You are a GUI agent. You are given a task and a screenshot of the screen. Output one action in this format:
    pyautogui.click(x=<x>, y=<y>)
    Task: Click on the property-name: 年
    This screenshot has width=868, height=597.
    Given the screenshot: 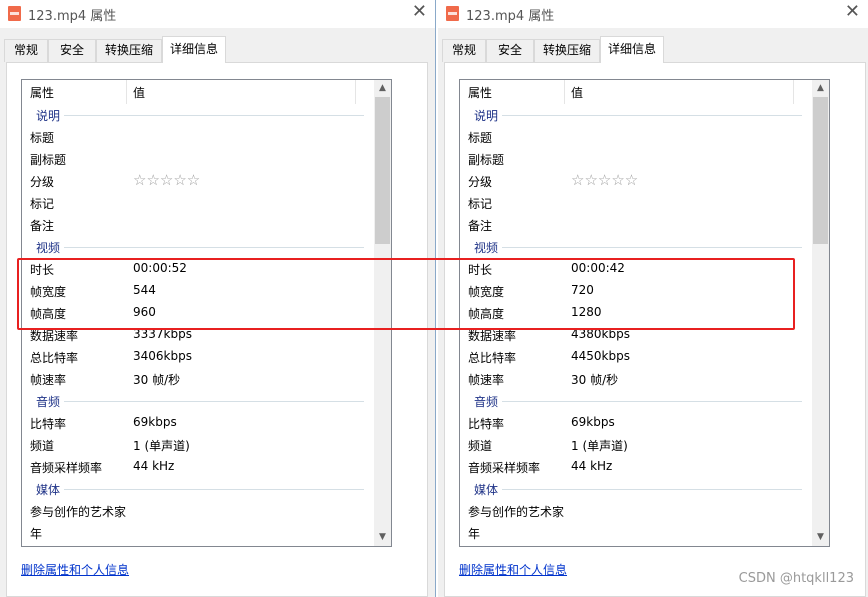 What is the action you would take?
    pyautogui.click(x=474, y=534)
    